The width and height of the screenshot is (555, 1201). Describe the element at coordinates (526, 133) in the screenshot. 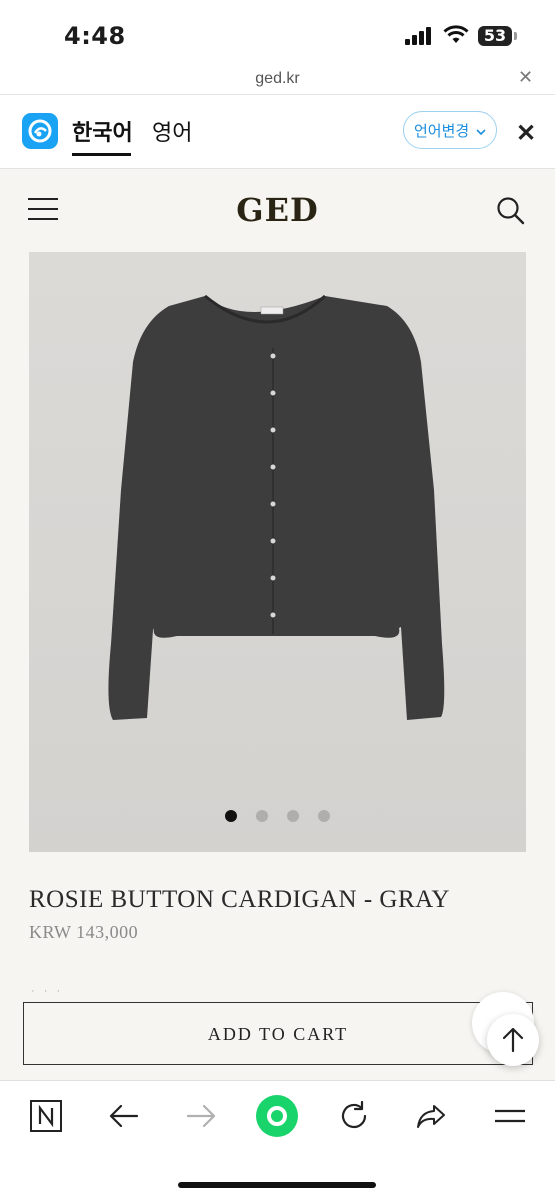

I see `close-translation-icon: ✕` at that location.